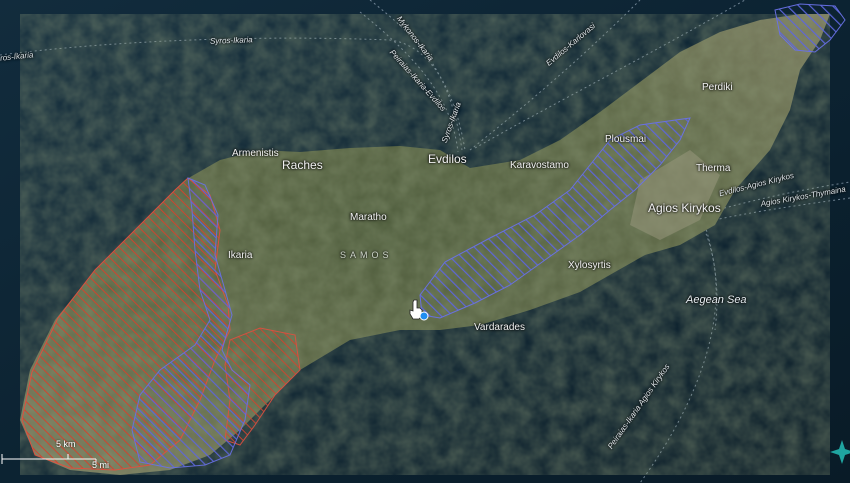 Image resolution: width=850 pixels, height=483 pixels. Describe the element at coordinates (255, 153) in the screenshot. I see `town-label-armenistis: Armenistis` at that location.